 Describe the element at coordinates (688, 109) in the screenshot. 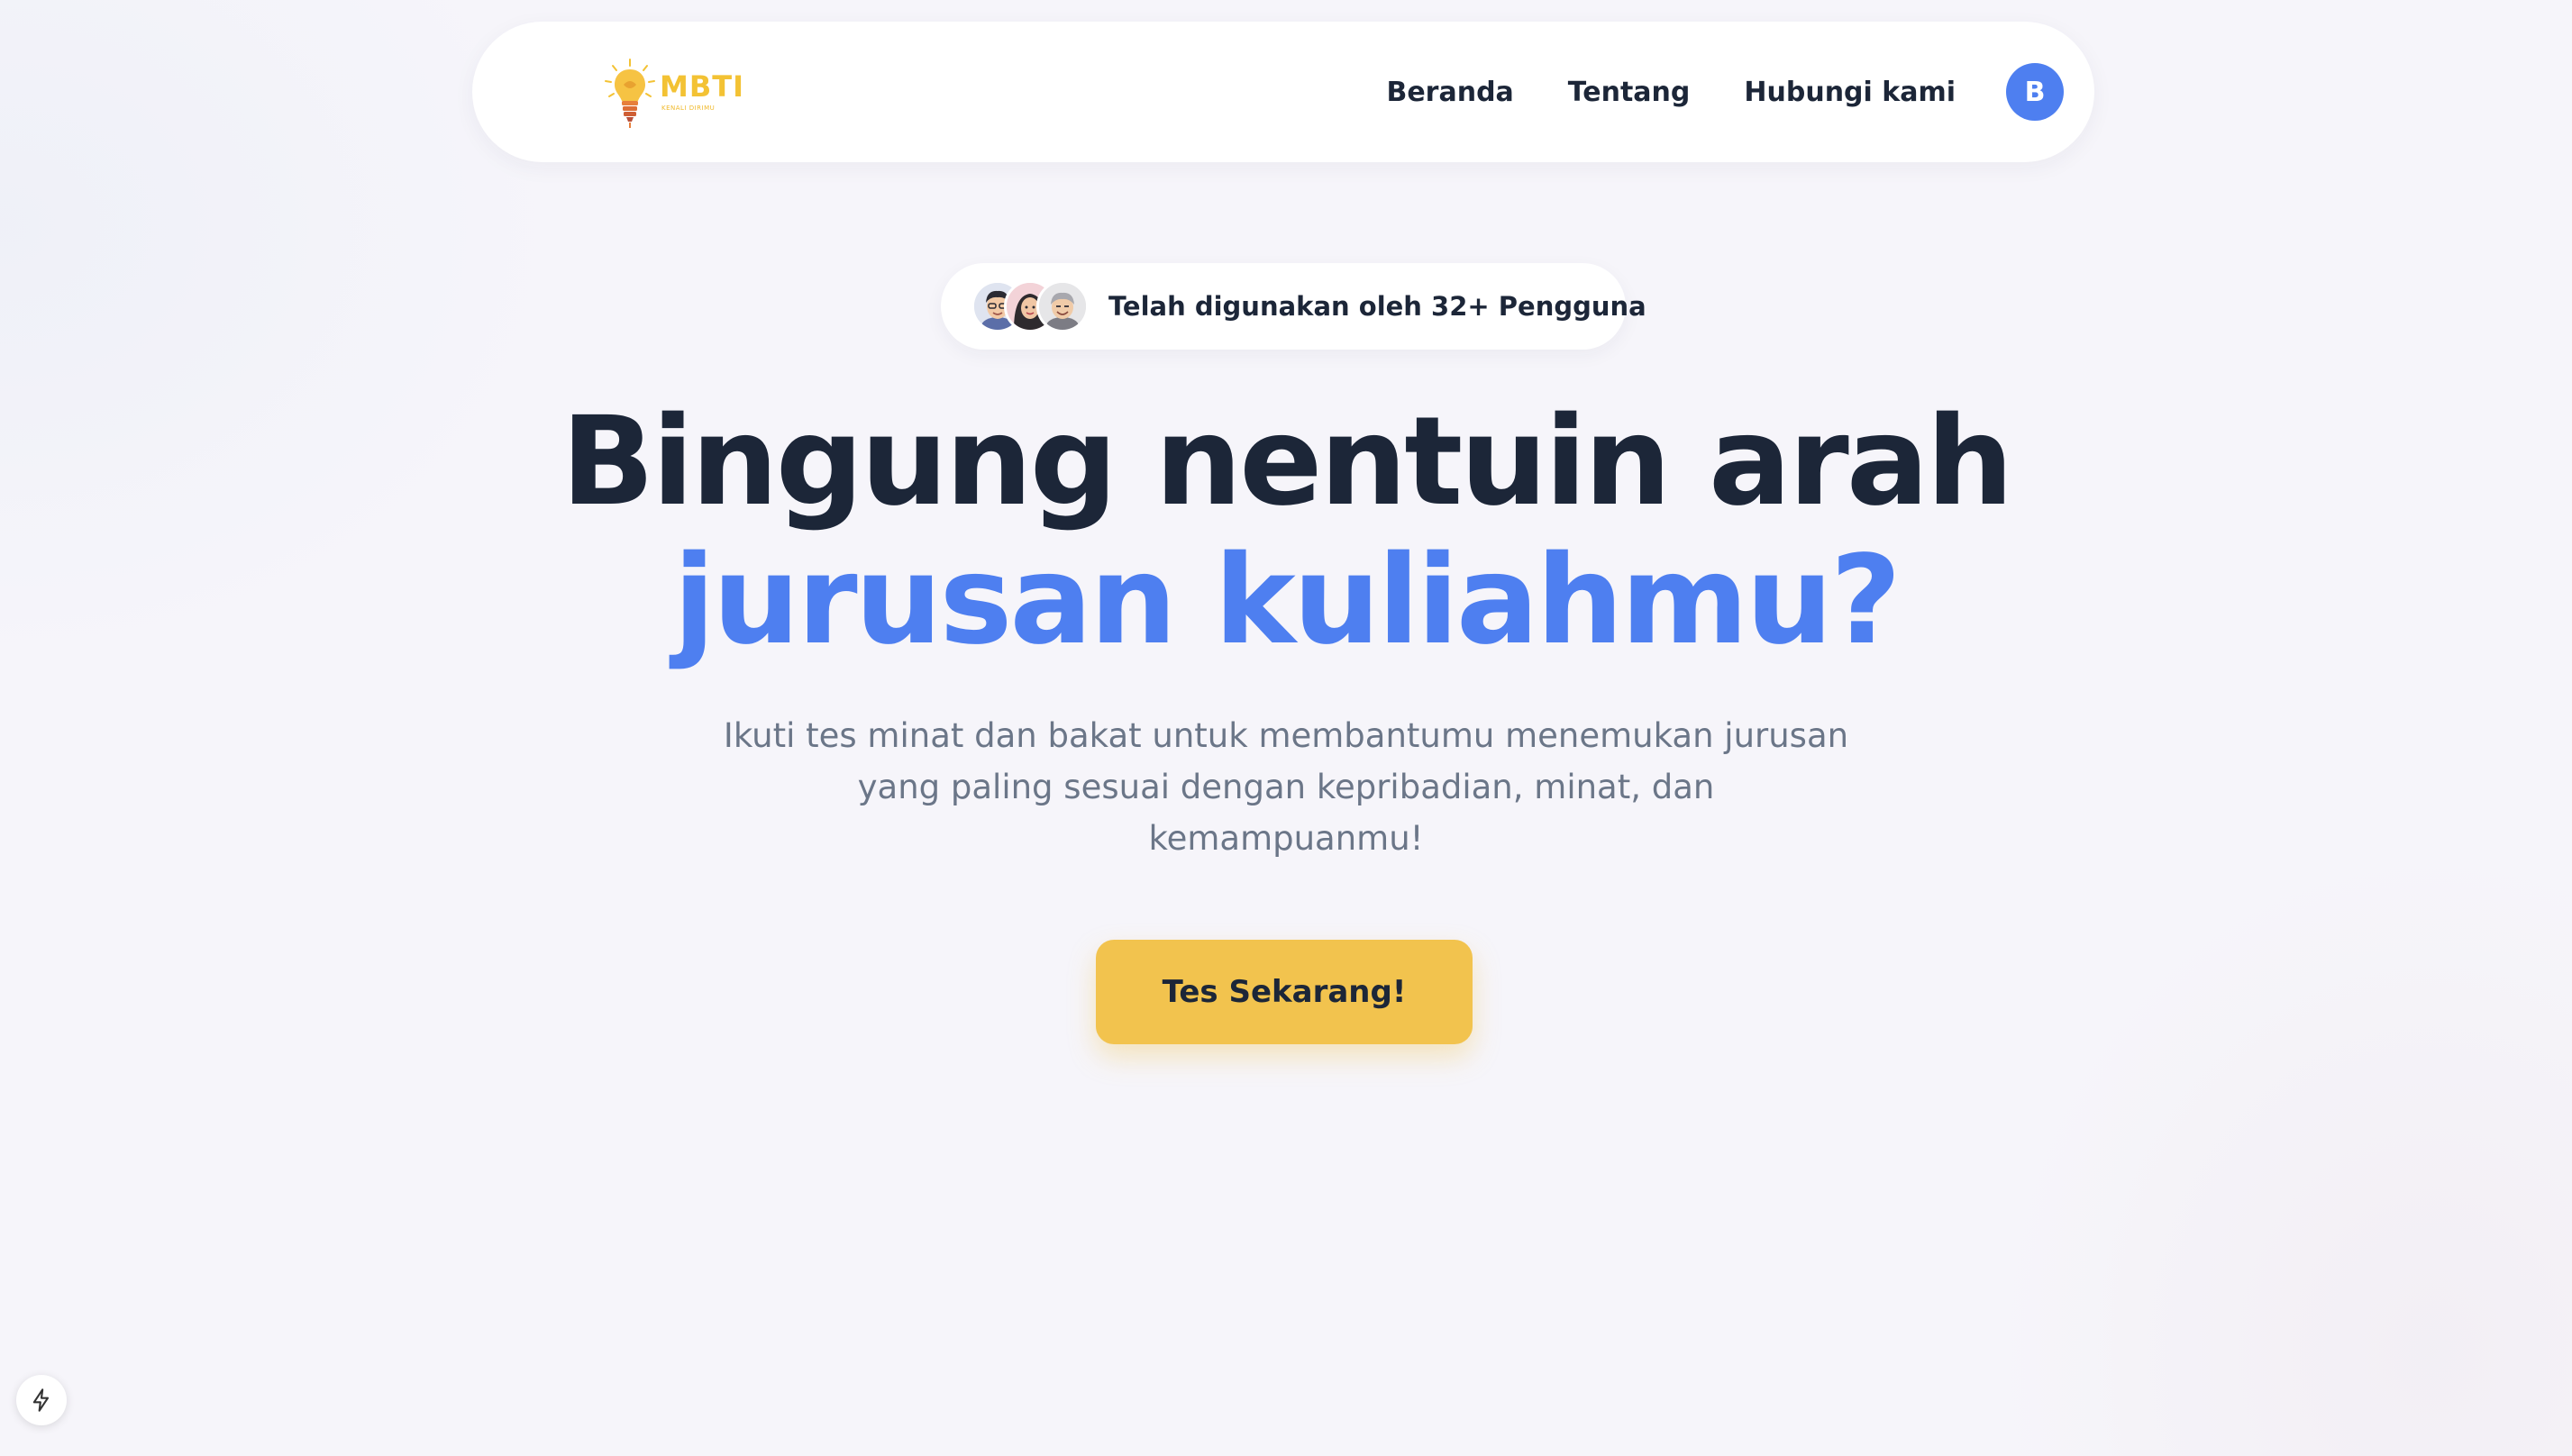

I see `logo-subtext: KENALI DIRIMU` at that location.